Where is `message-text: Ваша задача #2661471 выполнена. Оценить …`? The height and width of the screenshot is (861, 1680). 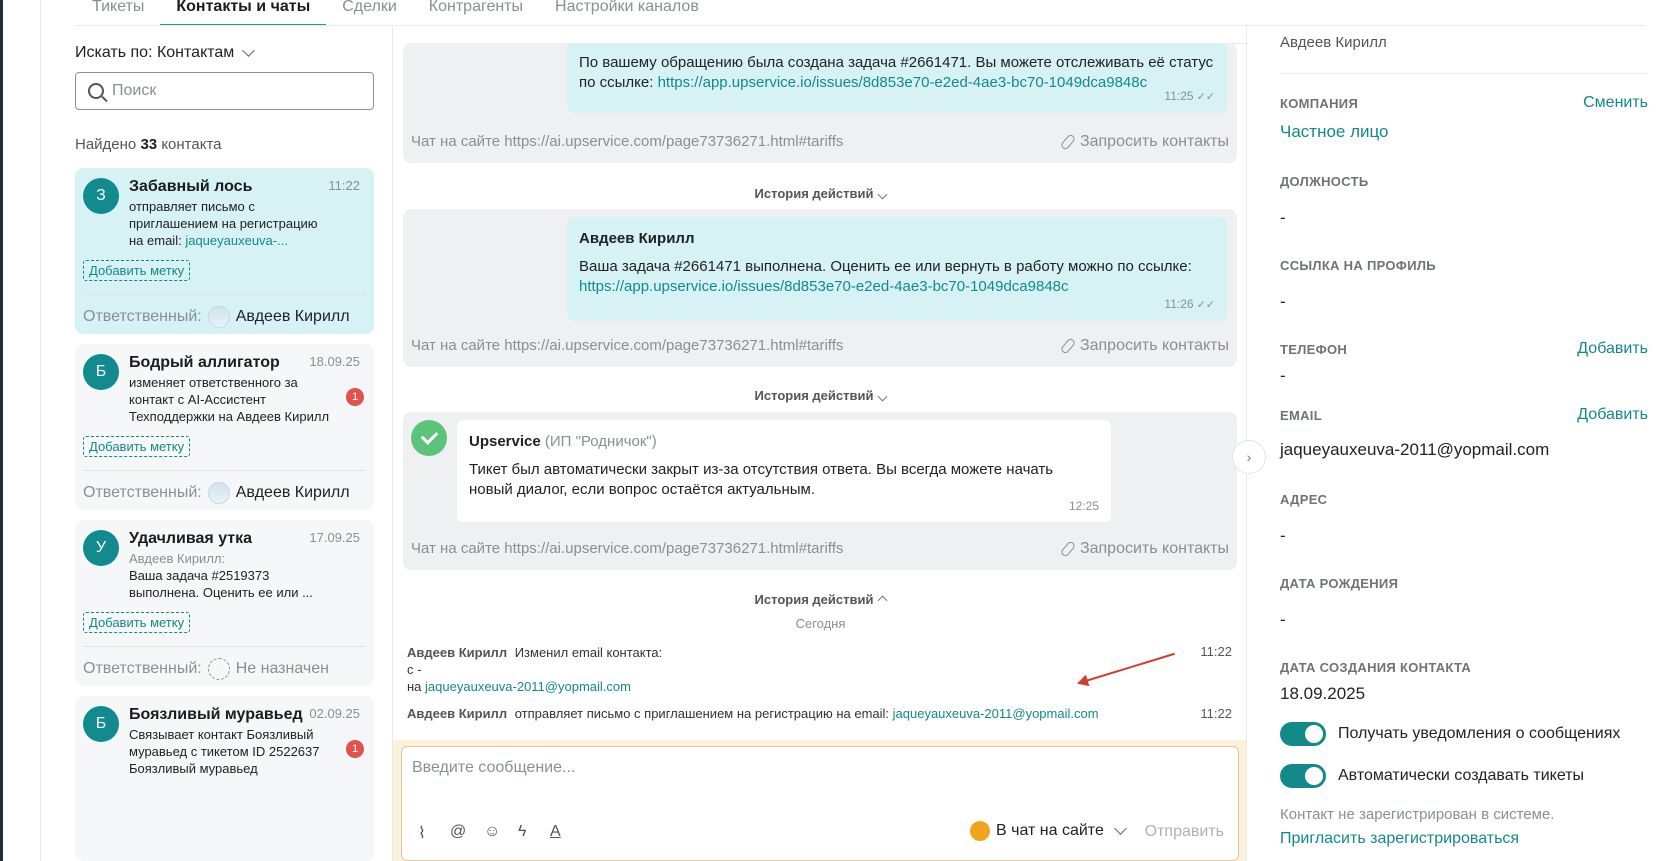
message-text: Ваша задача #2661471 выполнена. Оценить … is located at coordinates (885, 266).